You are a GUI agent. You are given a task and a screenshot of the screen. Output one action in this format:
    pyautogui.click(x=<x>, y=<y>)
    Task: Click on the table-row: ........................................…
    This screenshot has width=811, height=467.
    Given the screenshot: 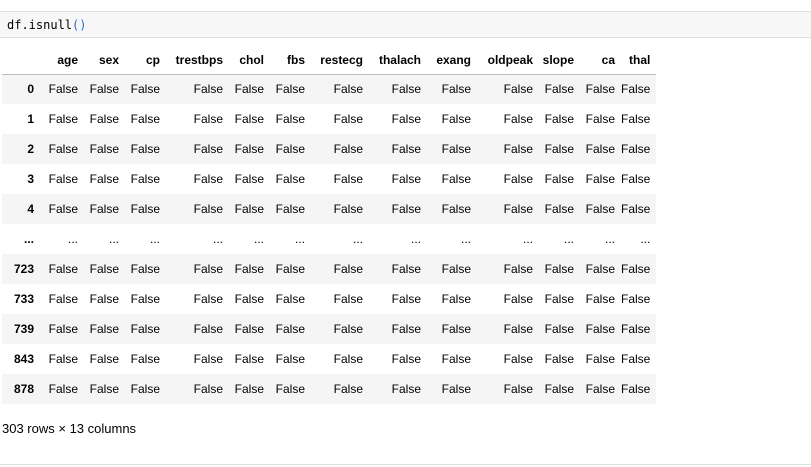 What is the action you would take?
    pyautogui.click(x=329, y=239)
    